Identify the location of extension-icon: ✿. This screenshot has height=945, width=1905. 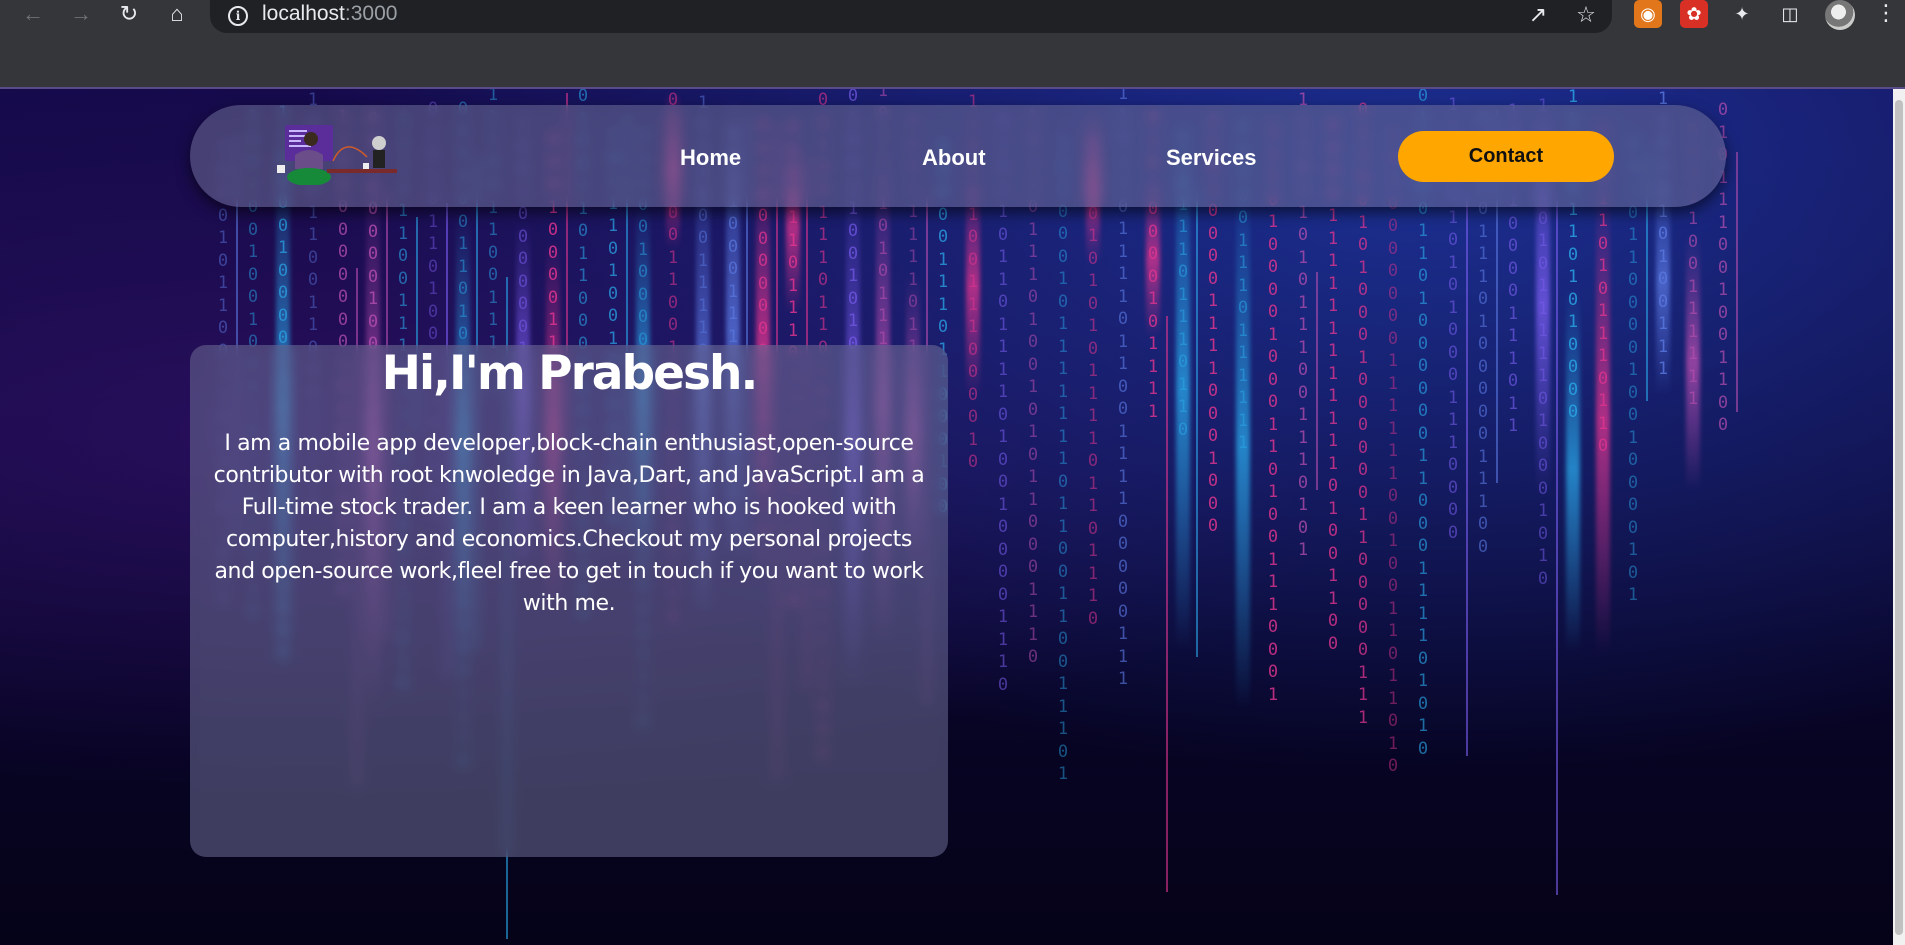
(1694, 14).